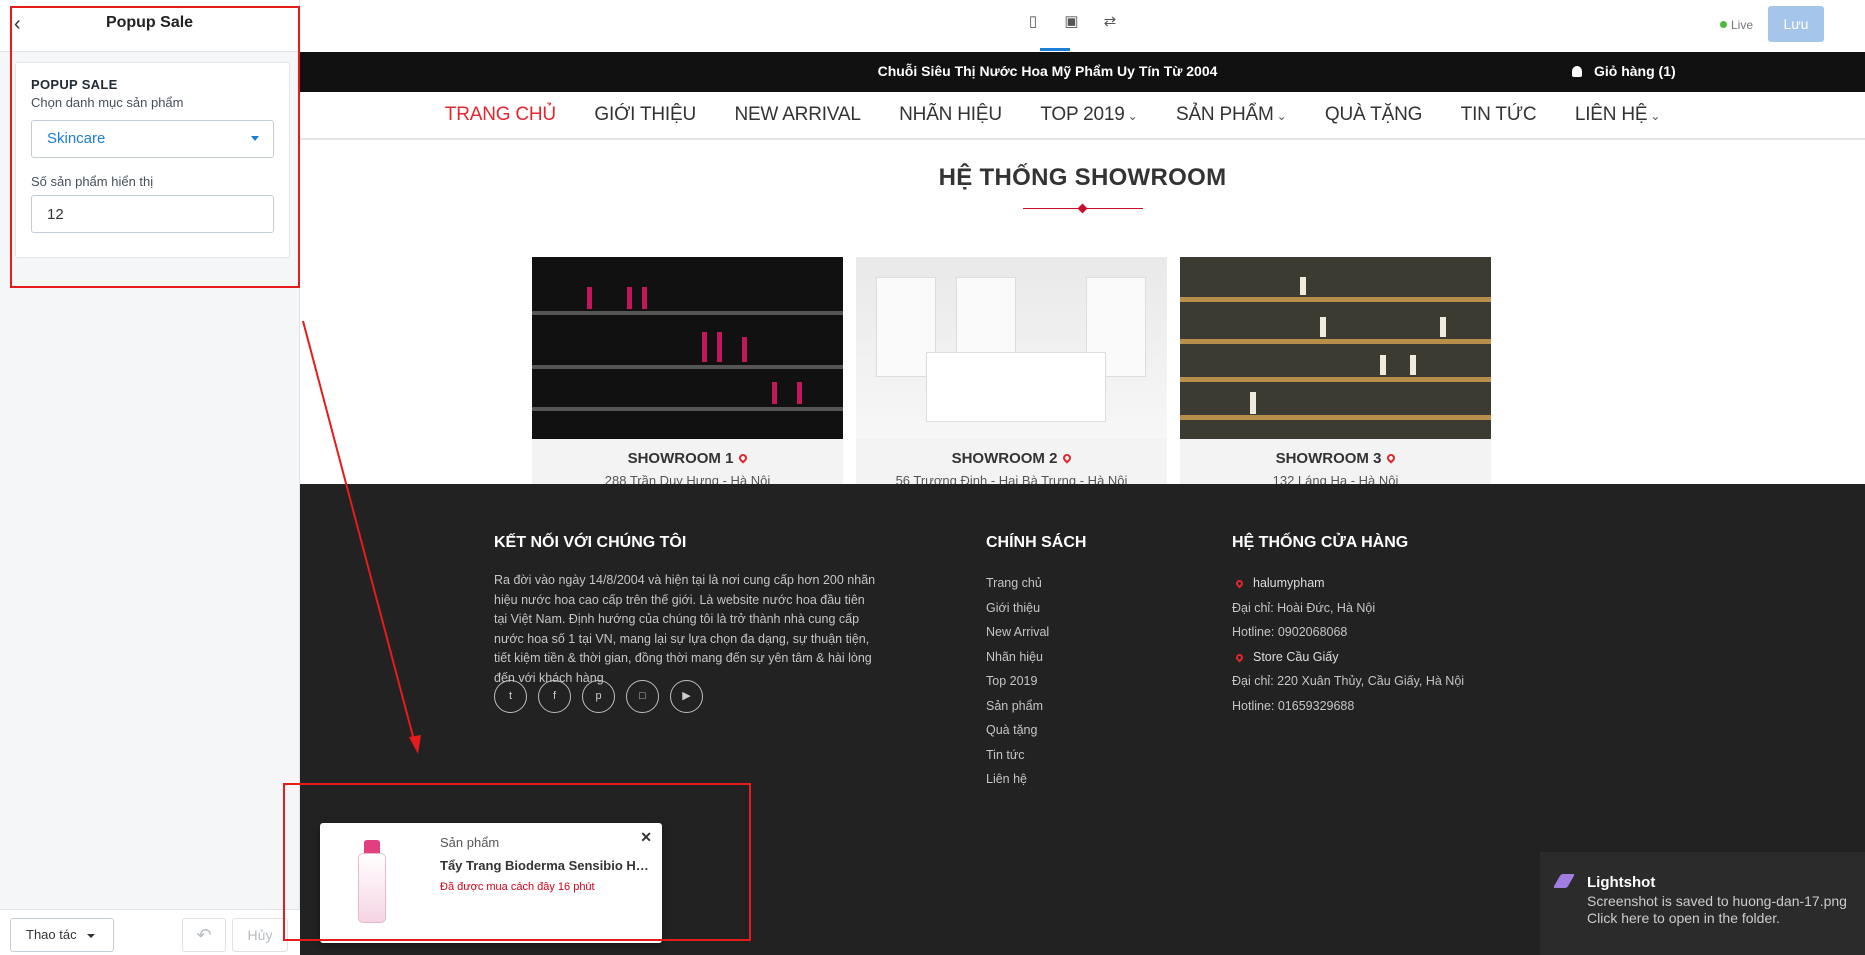 This screenshot has width=1865, height=955. Describe the element at coordinates (1564, 881) in the screenshot. I see `lightshot-icon` at that location.